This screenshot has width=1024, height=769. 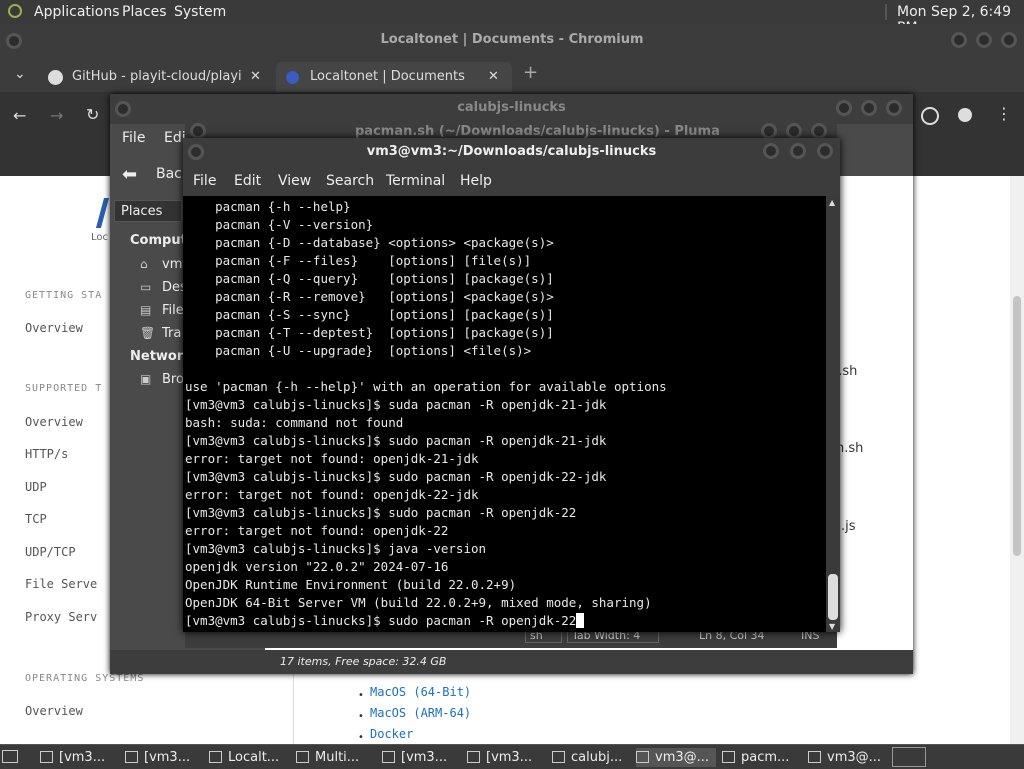 I want to click on tab-localtonet: Localtonet | Documents ✕, so click(x=394, y=77).